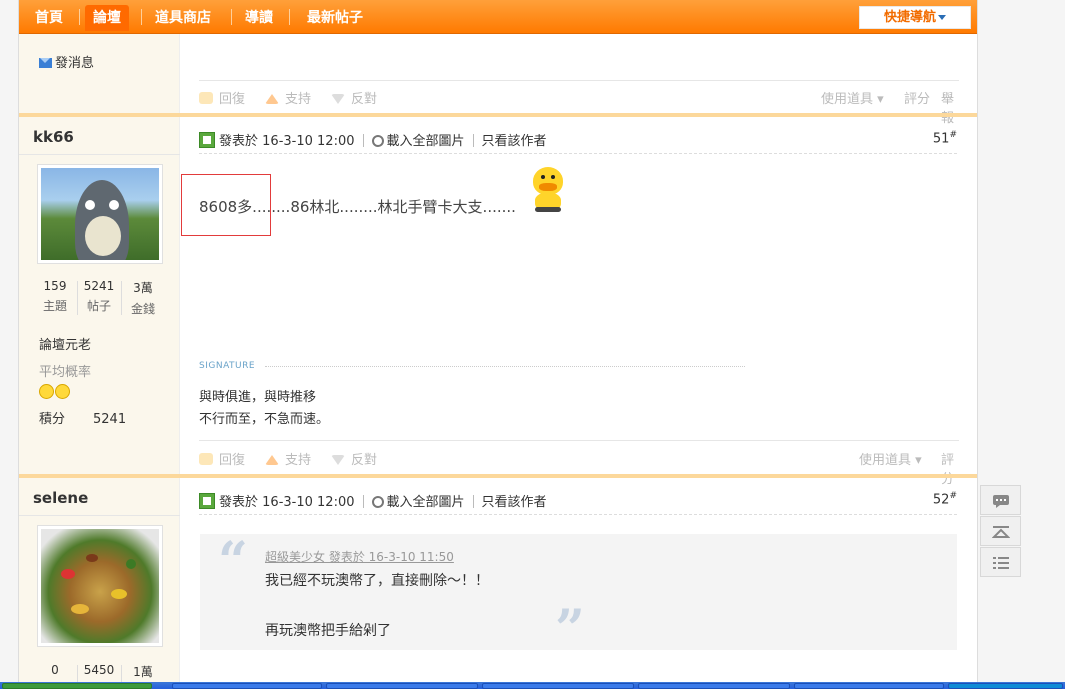 The image size is (1065, 689). What do you see at coordinates (338, 460) in the screenshot?
I see `oppose-icon` at bounding box center [338, 460].